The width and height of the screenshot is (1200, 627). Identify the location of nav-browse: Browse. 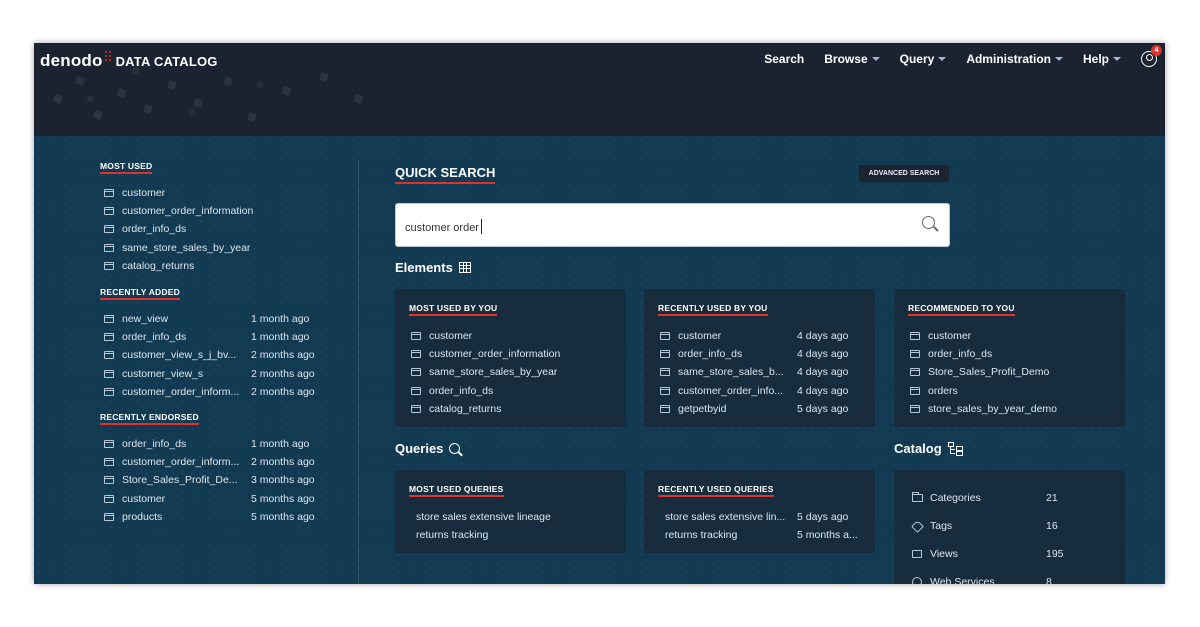
(852, 59).